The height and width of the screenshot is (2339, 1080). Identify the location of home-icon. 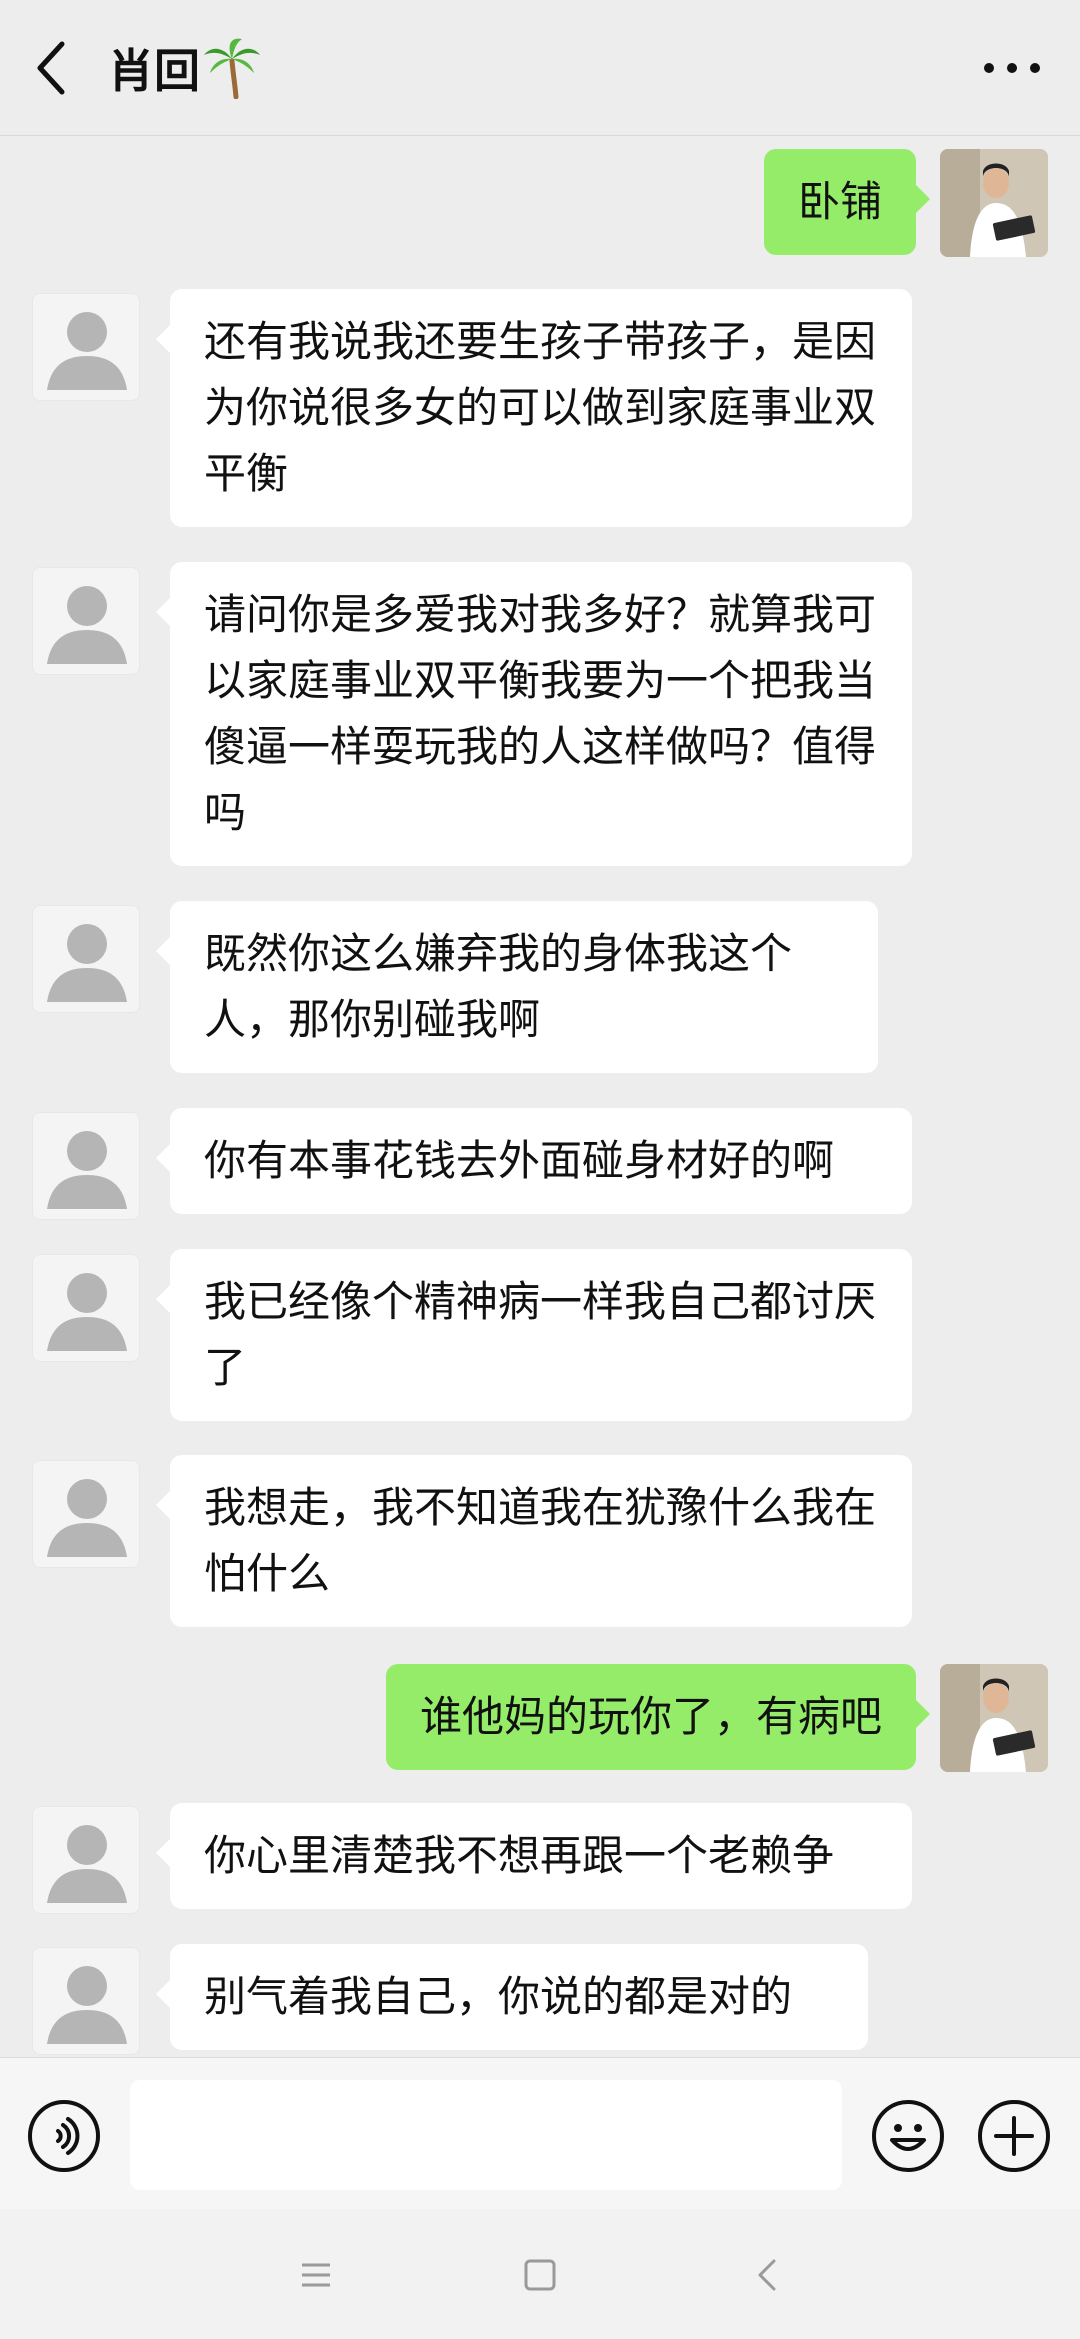
(540, 2275).